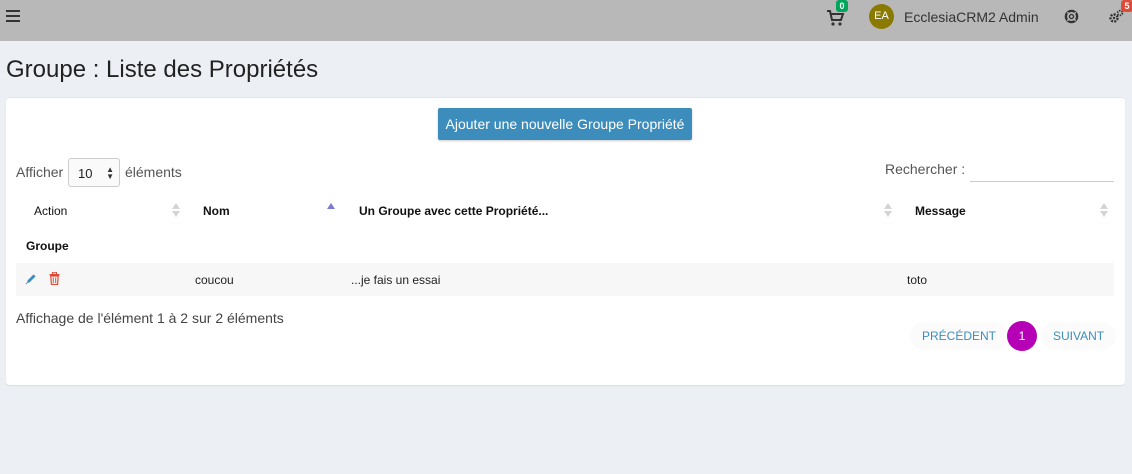  Describe the element at coordinates (881, 16) in the screenshot. I see `avatar: EA` at that location.